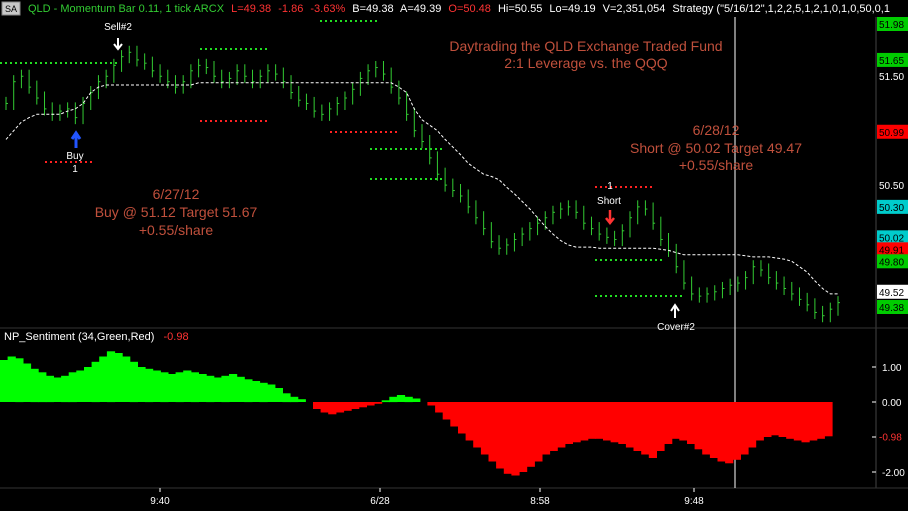 The height and width of the screenshot is (511, 908). What do you see at coordinates (890, 421) in the screenshot?
I see `indicator-axis: 1.000.00-1.00-2.00-0.98` at bounding box center [890, 421].